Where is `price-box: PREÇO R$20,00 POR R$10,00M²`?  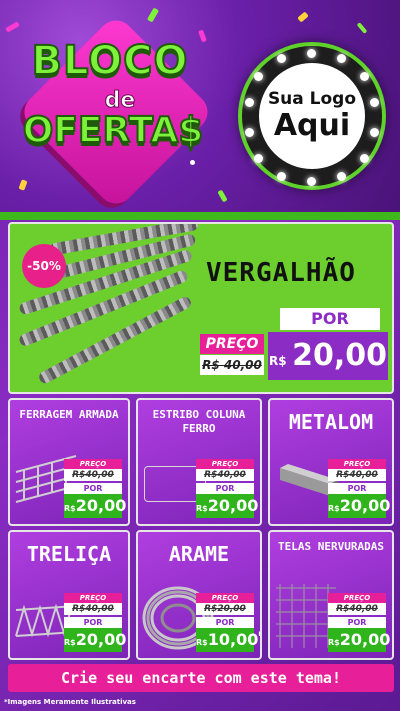
price-box: PREÇO R$20,00 POR R$10,00M² is located at coordinates (228, 622).